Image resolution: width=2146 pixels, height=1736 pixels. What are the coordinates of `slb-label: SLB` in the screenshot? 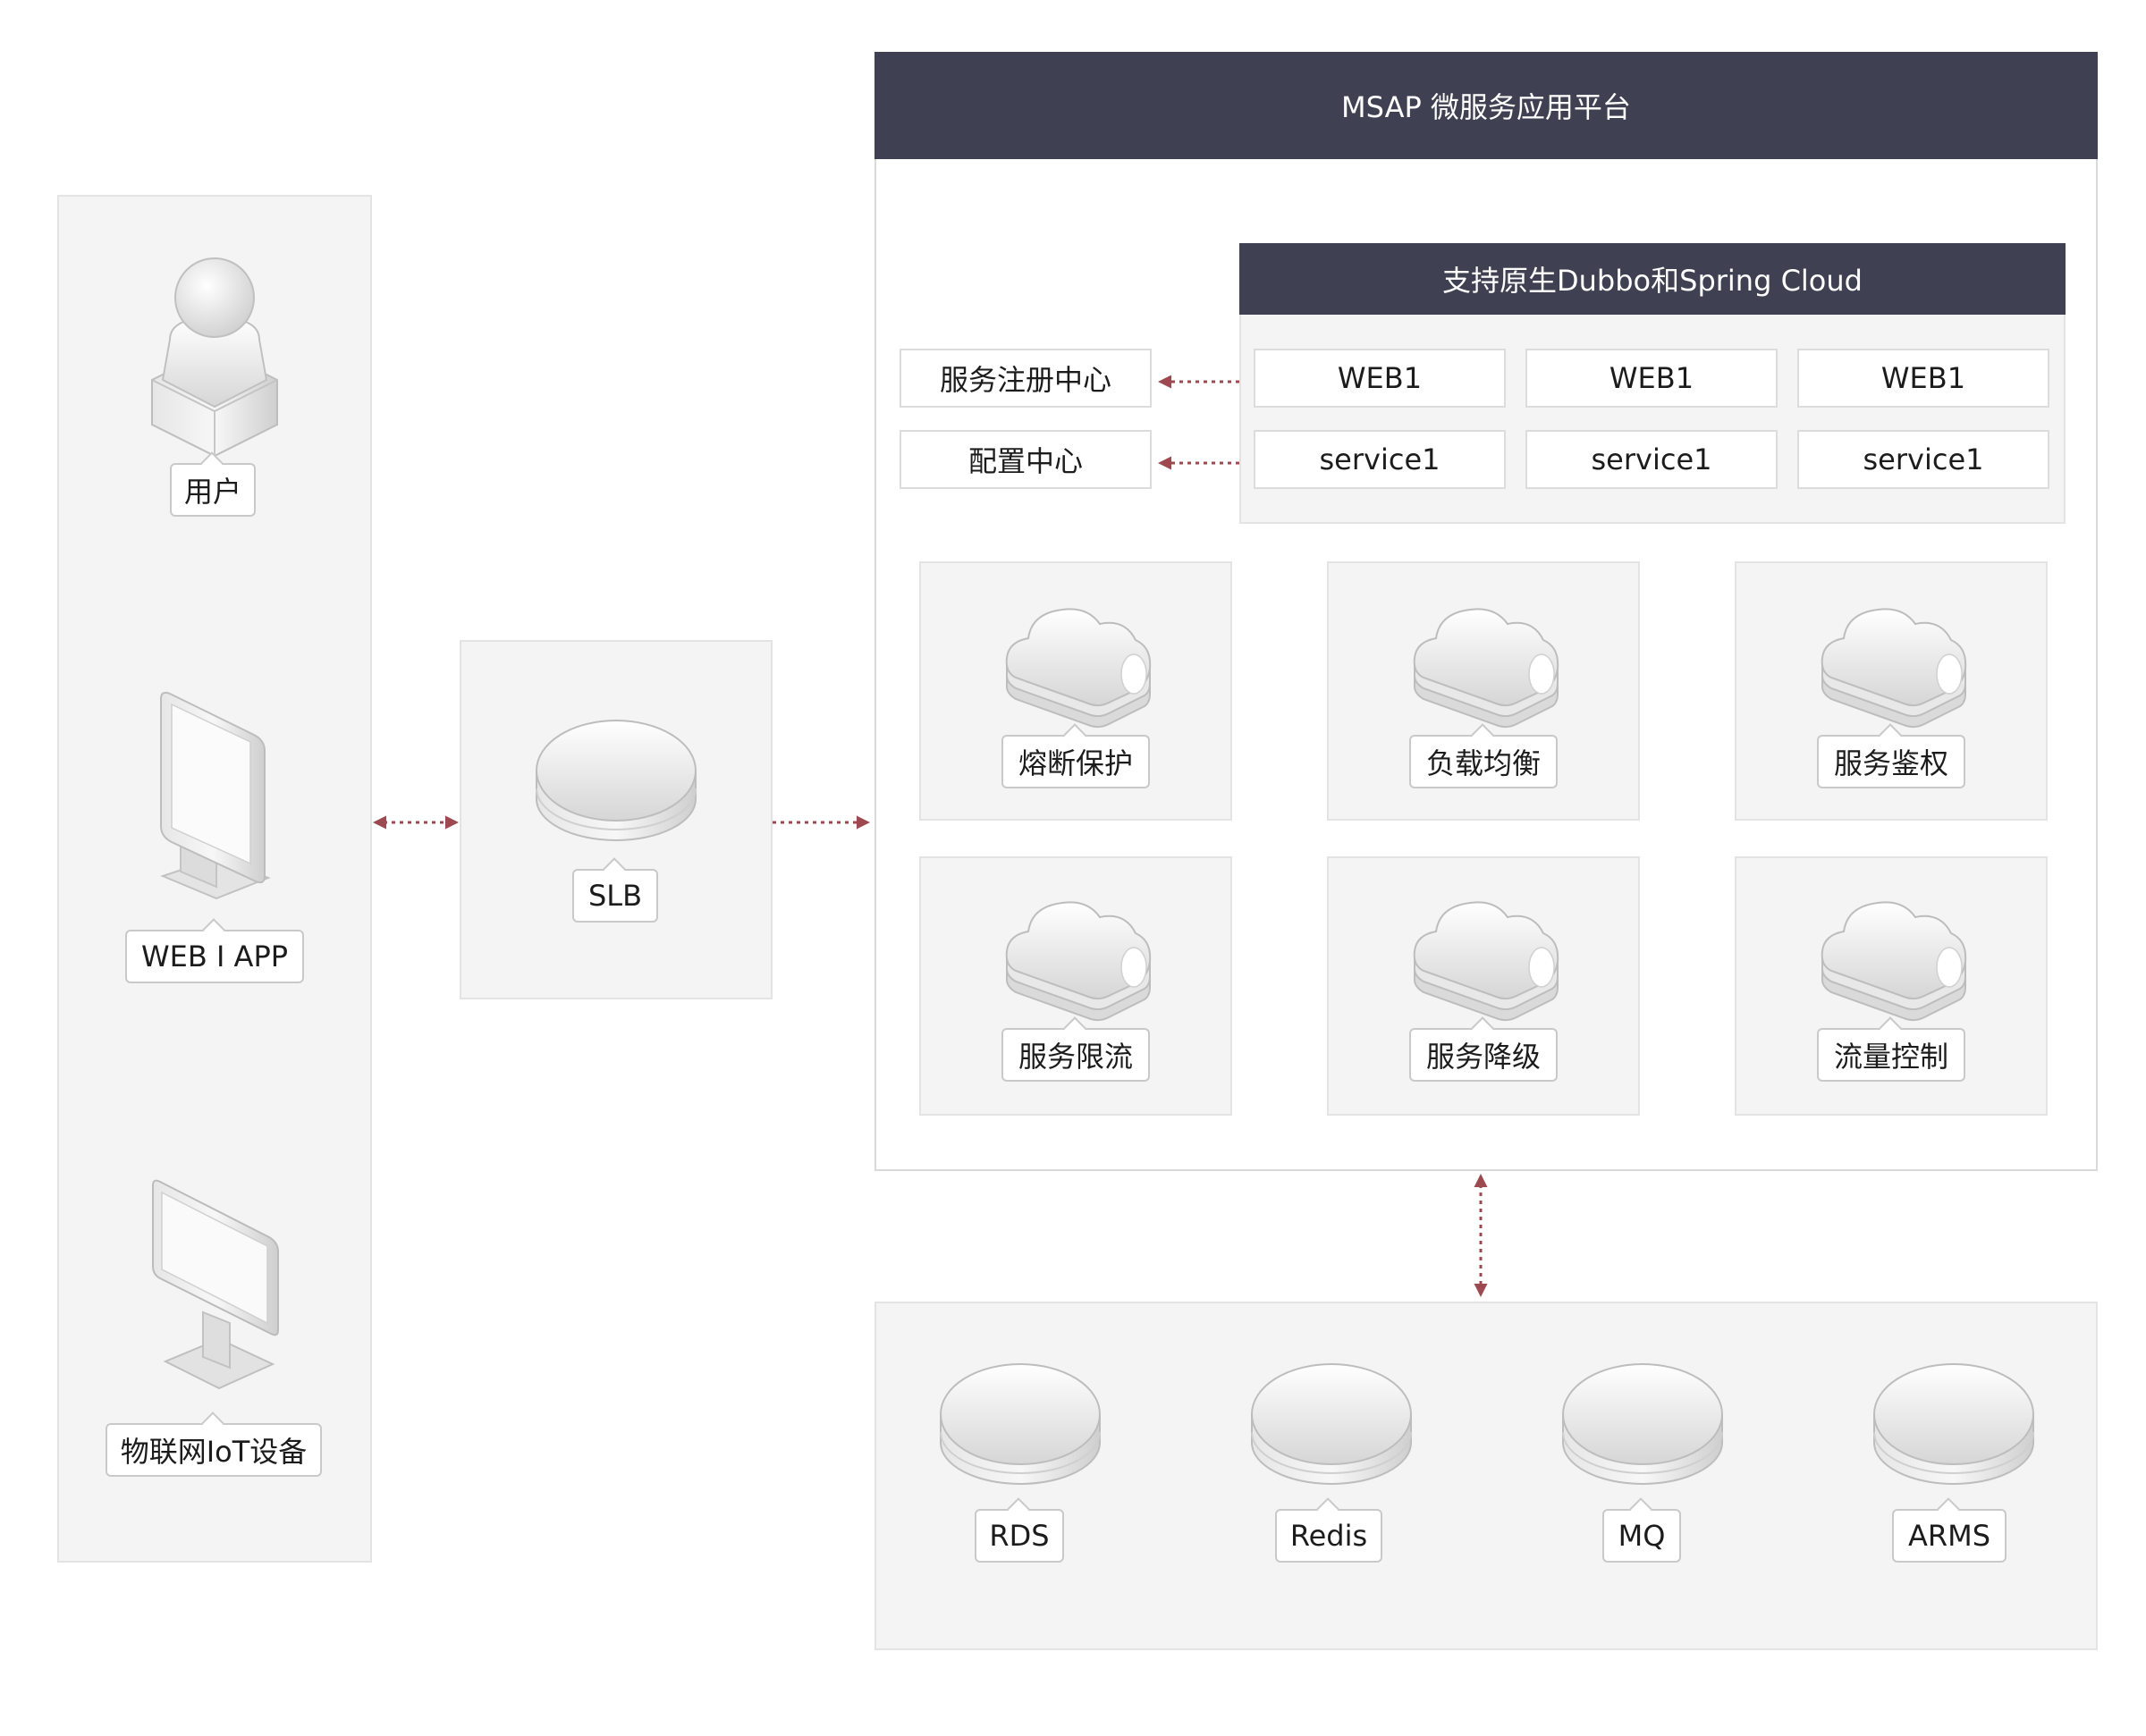 It's located at (615, 896).